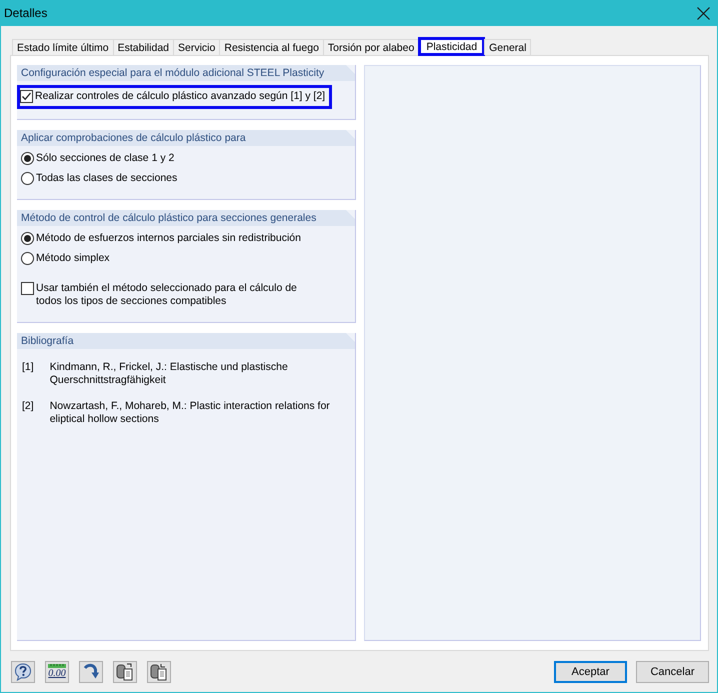  What do you see at coordinates (590, 671) in the screenshot?
I see `accept-button: Aceptar` at bounding box center [590, 671].